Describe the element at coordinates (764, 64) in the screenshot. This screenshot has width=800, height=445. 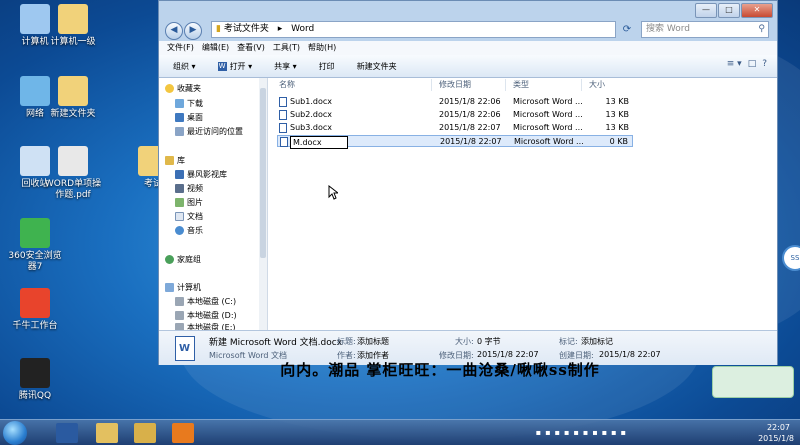
I see `help-button: ?` at that location.